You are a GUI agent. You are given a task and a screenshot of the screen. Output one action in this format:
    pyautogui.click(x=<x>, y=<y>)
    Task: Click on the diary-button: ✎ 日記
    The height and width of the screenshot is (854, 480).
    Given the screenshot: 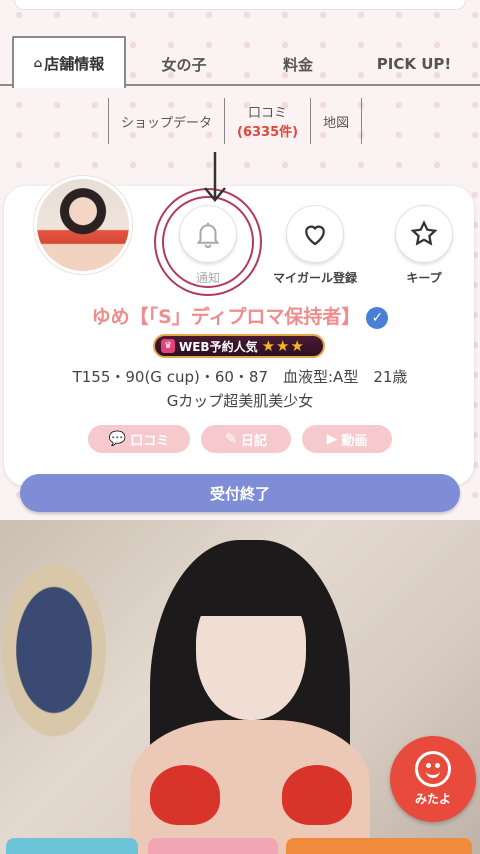 What is the action you would take?
    pyautogui.click(x=246, y=439)
    